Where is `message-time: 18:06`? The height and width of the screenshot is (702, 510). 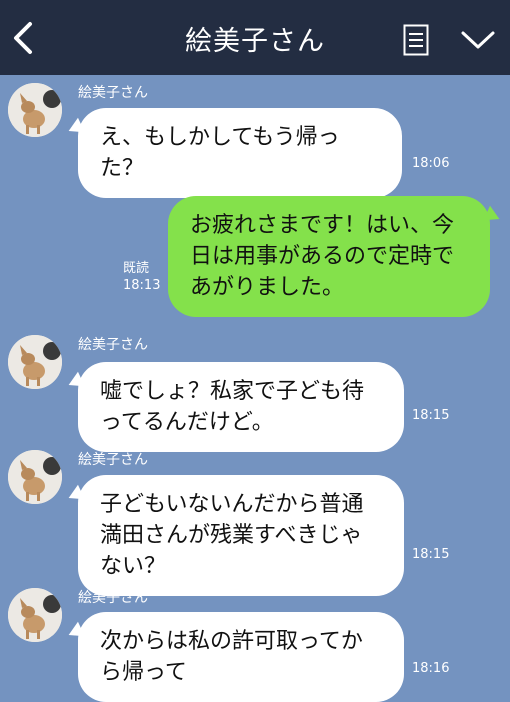
message-time: 18:06 is located at coordinates (431, 163).